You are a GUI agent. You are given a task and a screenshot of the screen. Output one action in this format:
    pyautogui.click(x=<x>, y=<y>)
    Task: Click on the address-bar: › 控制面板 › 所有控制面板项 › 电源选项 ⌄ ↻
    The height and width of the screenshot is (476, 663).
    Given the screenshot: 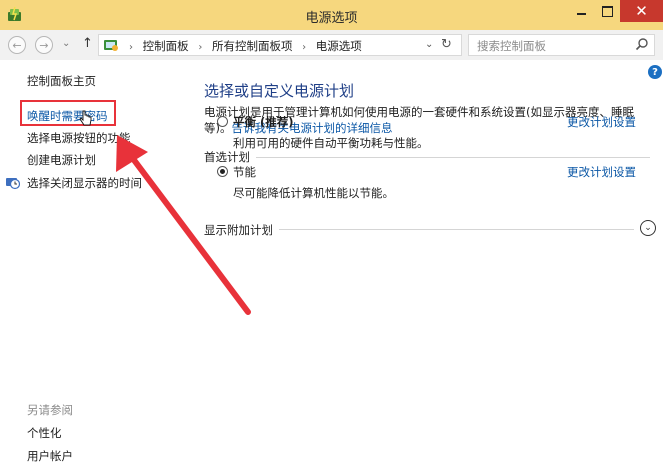 What is the action you would take?
    pyautogui.click(x=280, y=45)
    